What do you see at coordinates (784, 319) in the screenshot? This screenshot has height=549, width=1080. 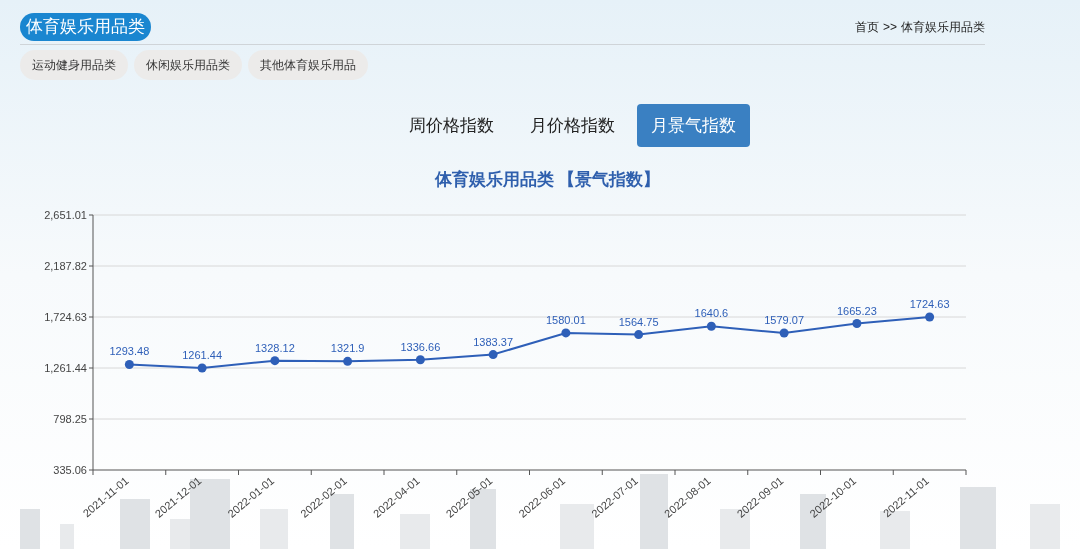 I see `data-label: 1579.07` at bounding box center [784, 319].